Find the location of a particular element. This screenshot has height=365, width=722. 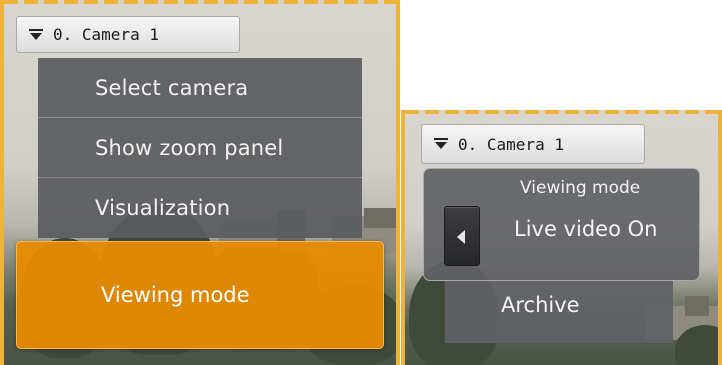

viewing-mode-submenu: Viewing mode Live video On is located at coordinates (561, 224).